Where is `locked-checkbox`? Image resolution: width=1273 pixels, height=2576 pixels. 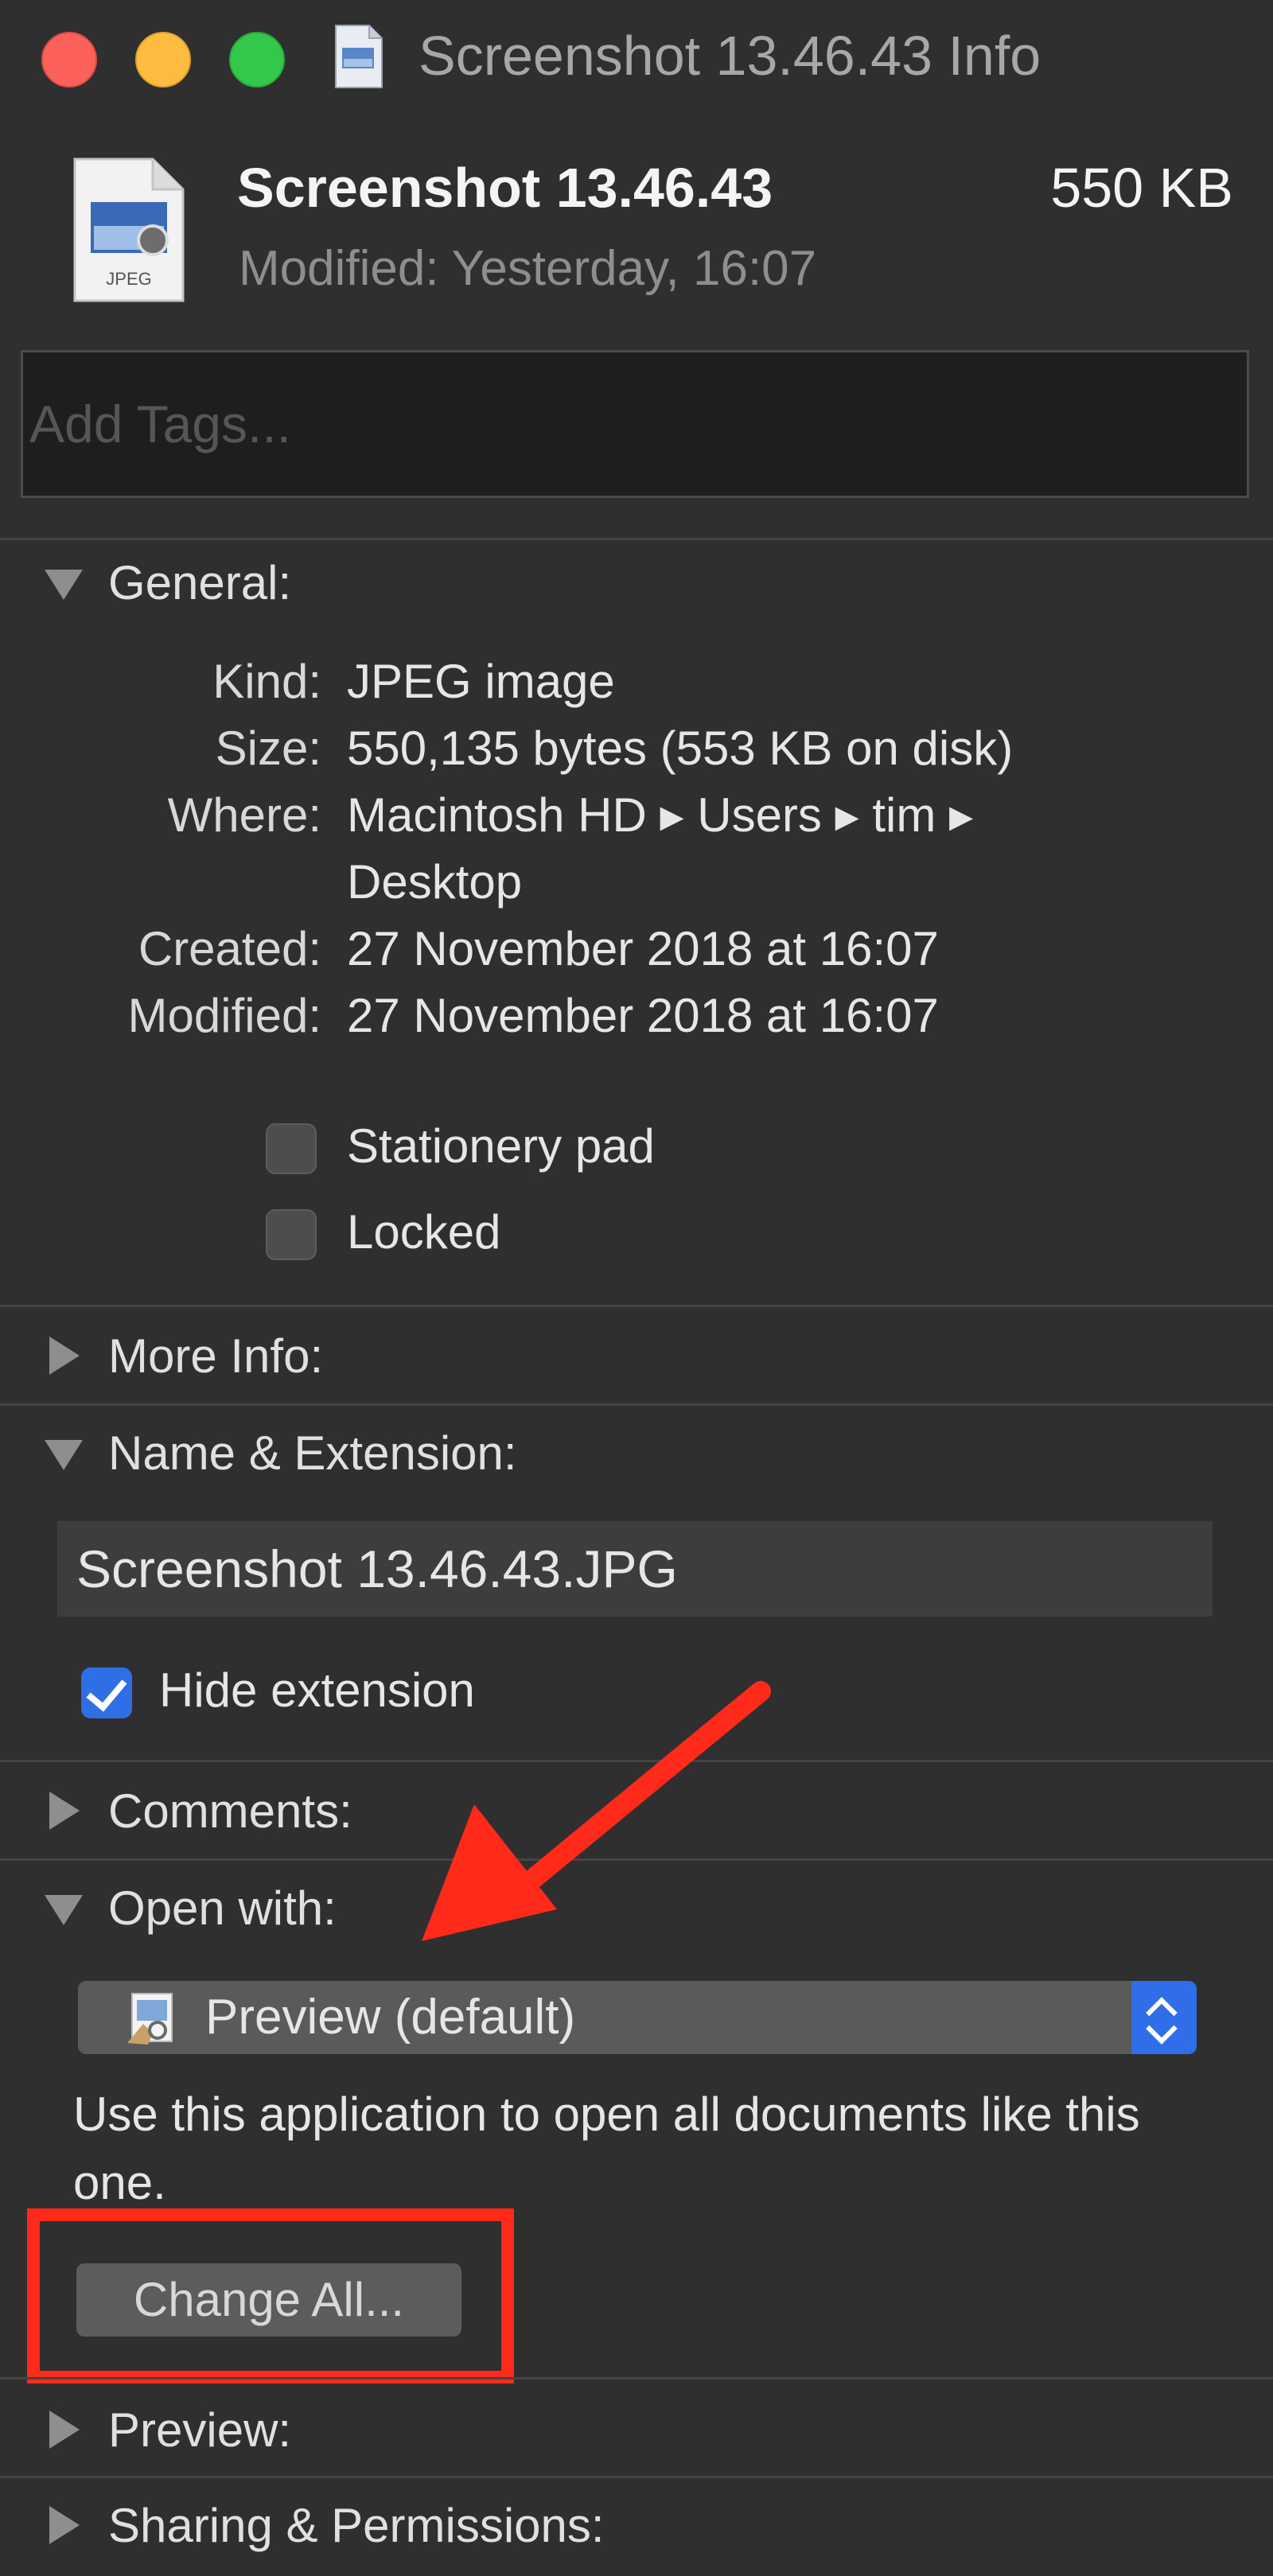 locked-checkbox is located at coordinates (291, 1235).